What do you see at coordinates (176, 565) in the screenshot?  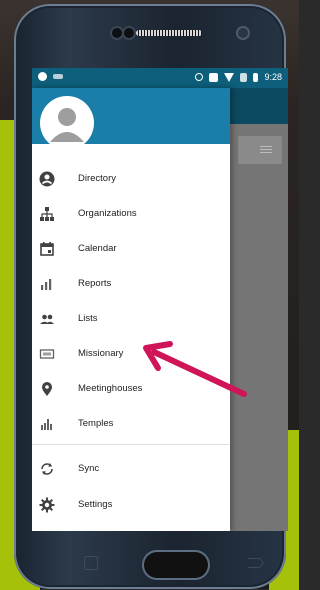 I see `home-button` at bounding box center [176, 565].